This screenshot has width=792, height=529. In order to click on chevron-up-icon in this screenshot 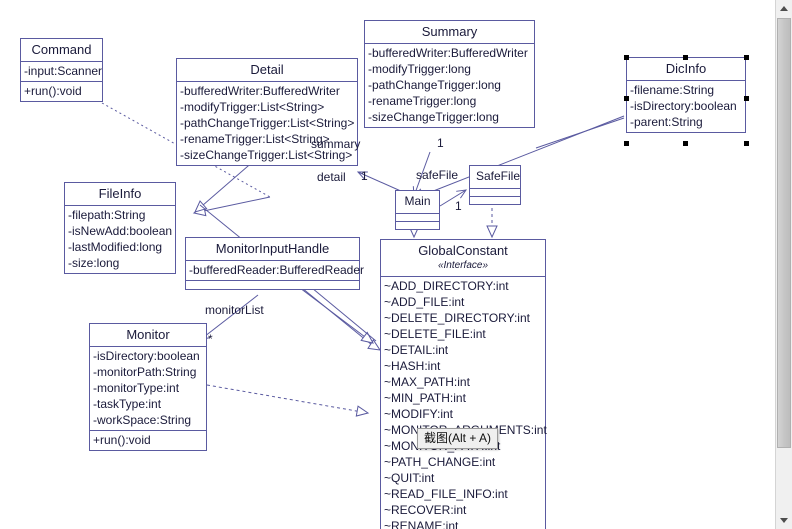, I will do `click(784, 8)`.